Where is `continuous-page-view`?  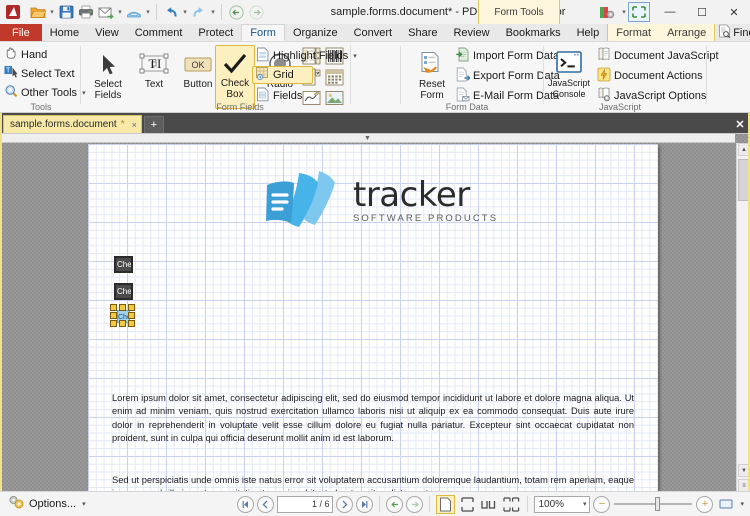
continuous-page-view is located at coordinates (467, 504).